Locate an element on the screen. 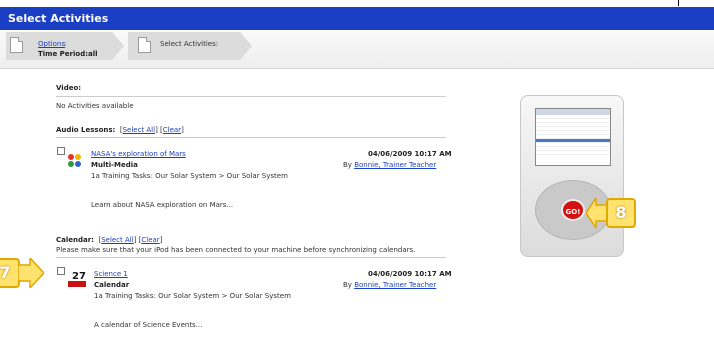 This screenshot has height=358, width=714. ipod-device: GO! is located at coordinates (572, 176).